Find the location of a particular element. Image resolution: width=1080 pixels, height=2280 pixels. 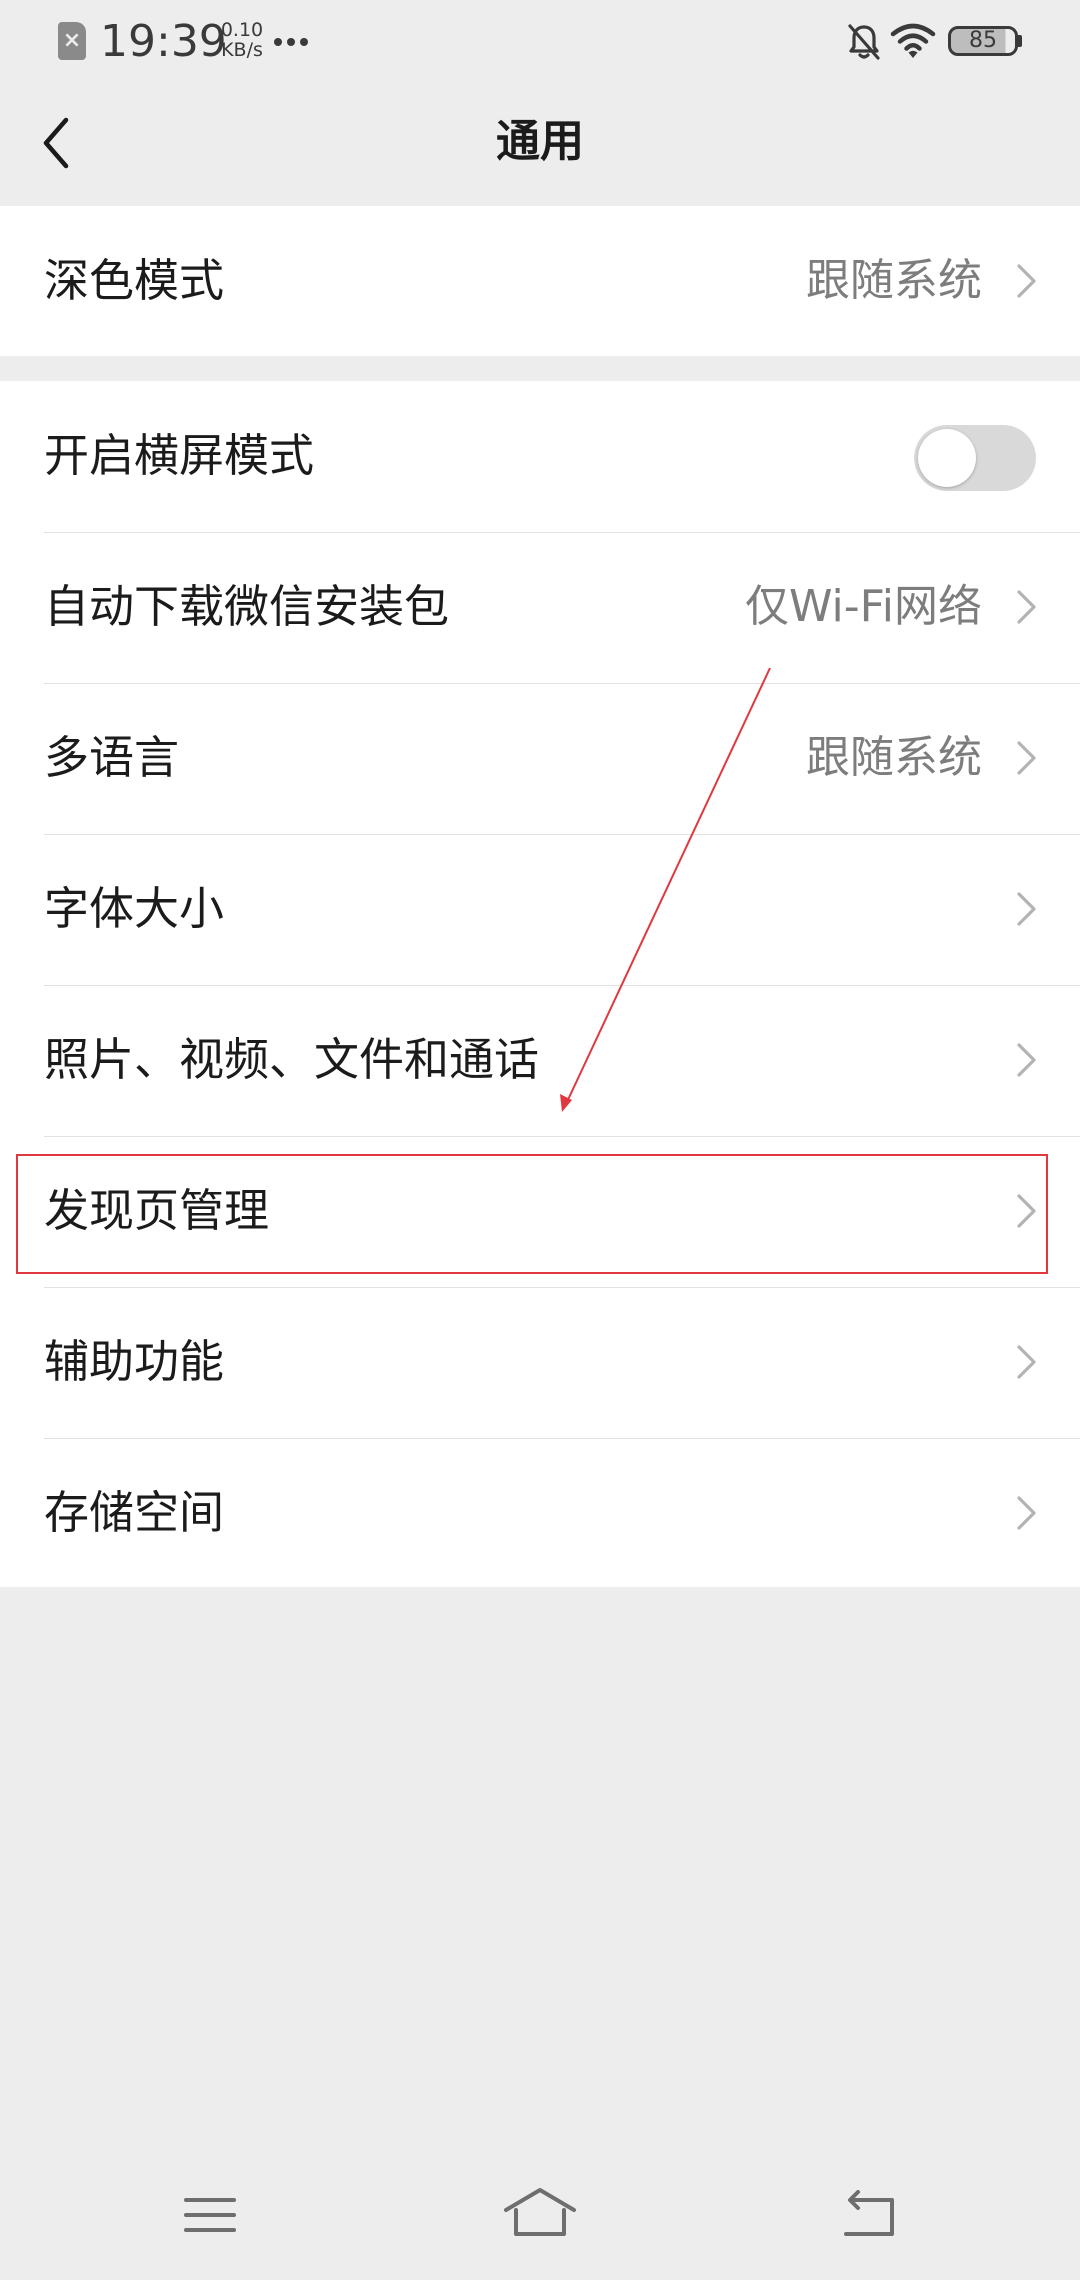

setting-label: 多语言 is located at coordinates (112, 757).